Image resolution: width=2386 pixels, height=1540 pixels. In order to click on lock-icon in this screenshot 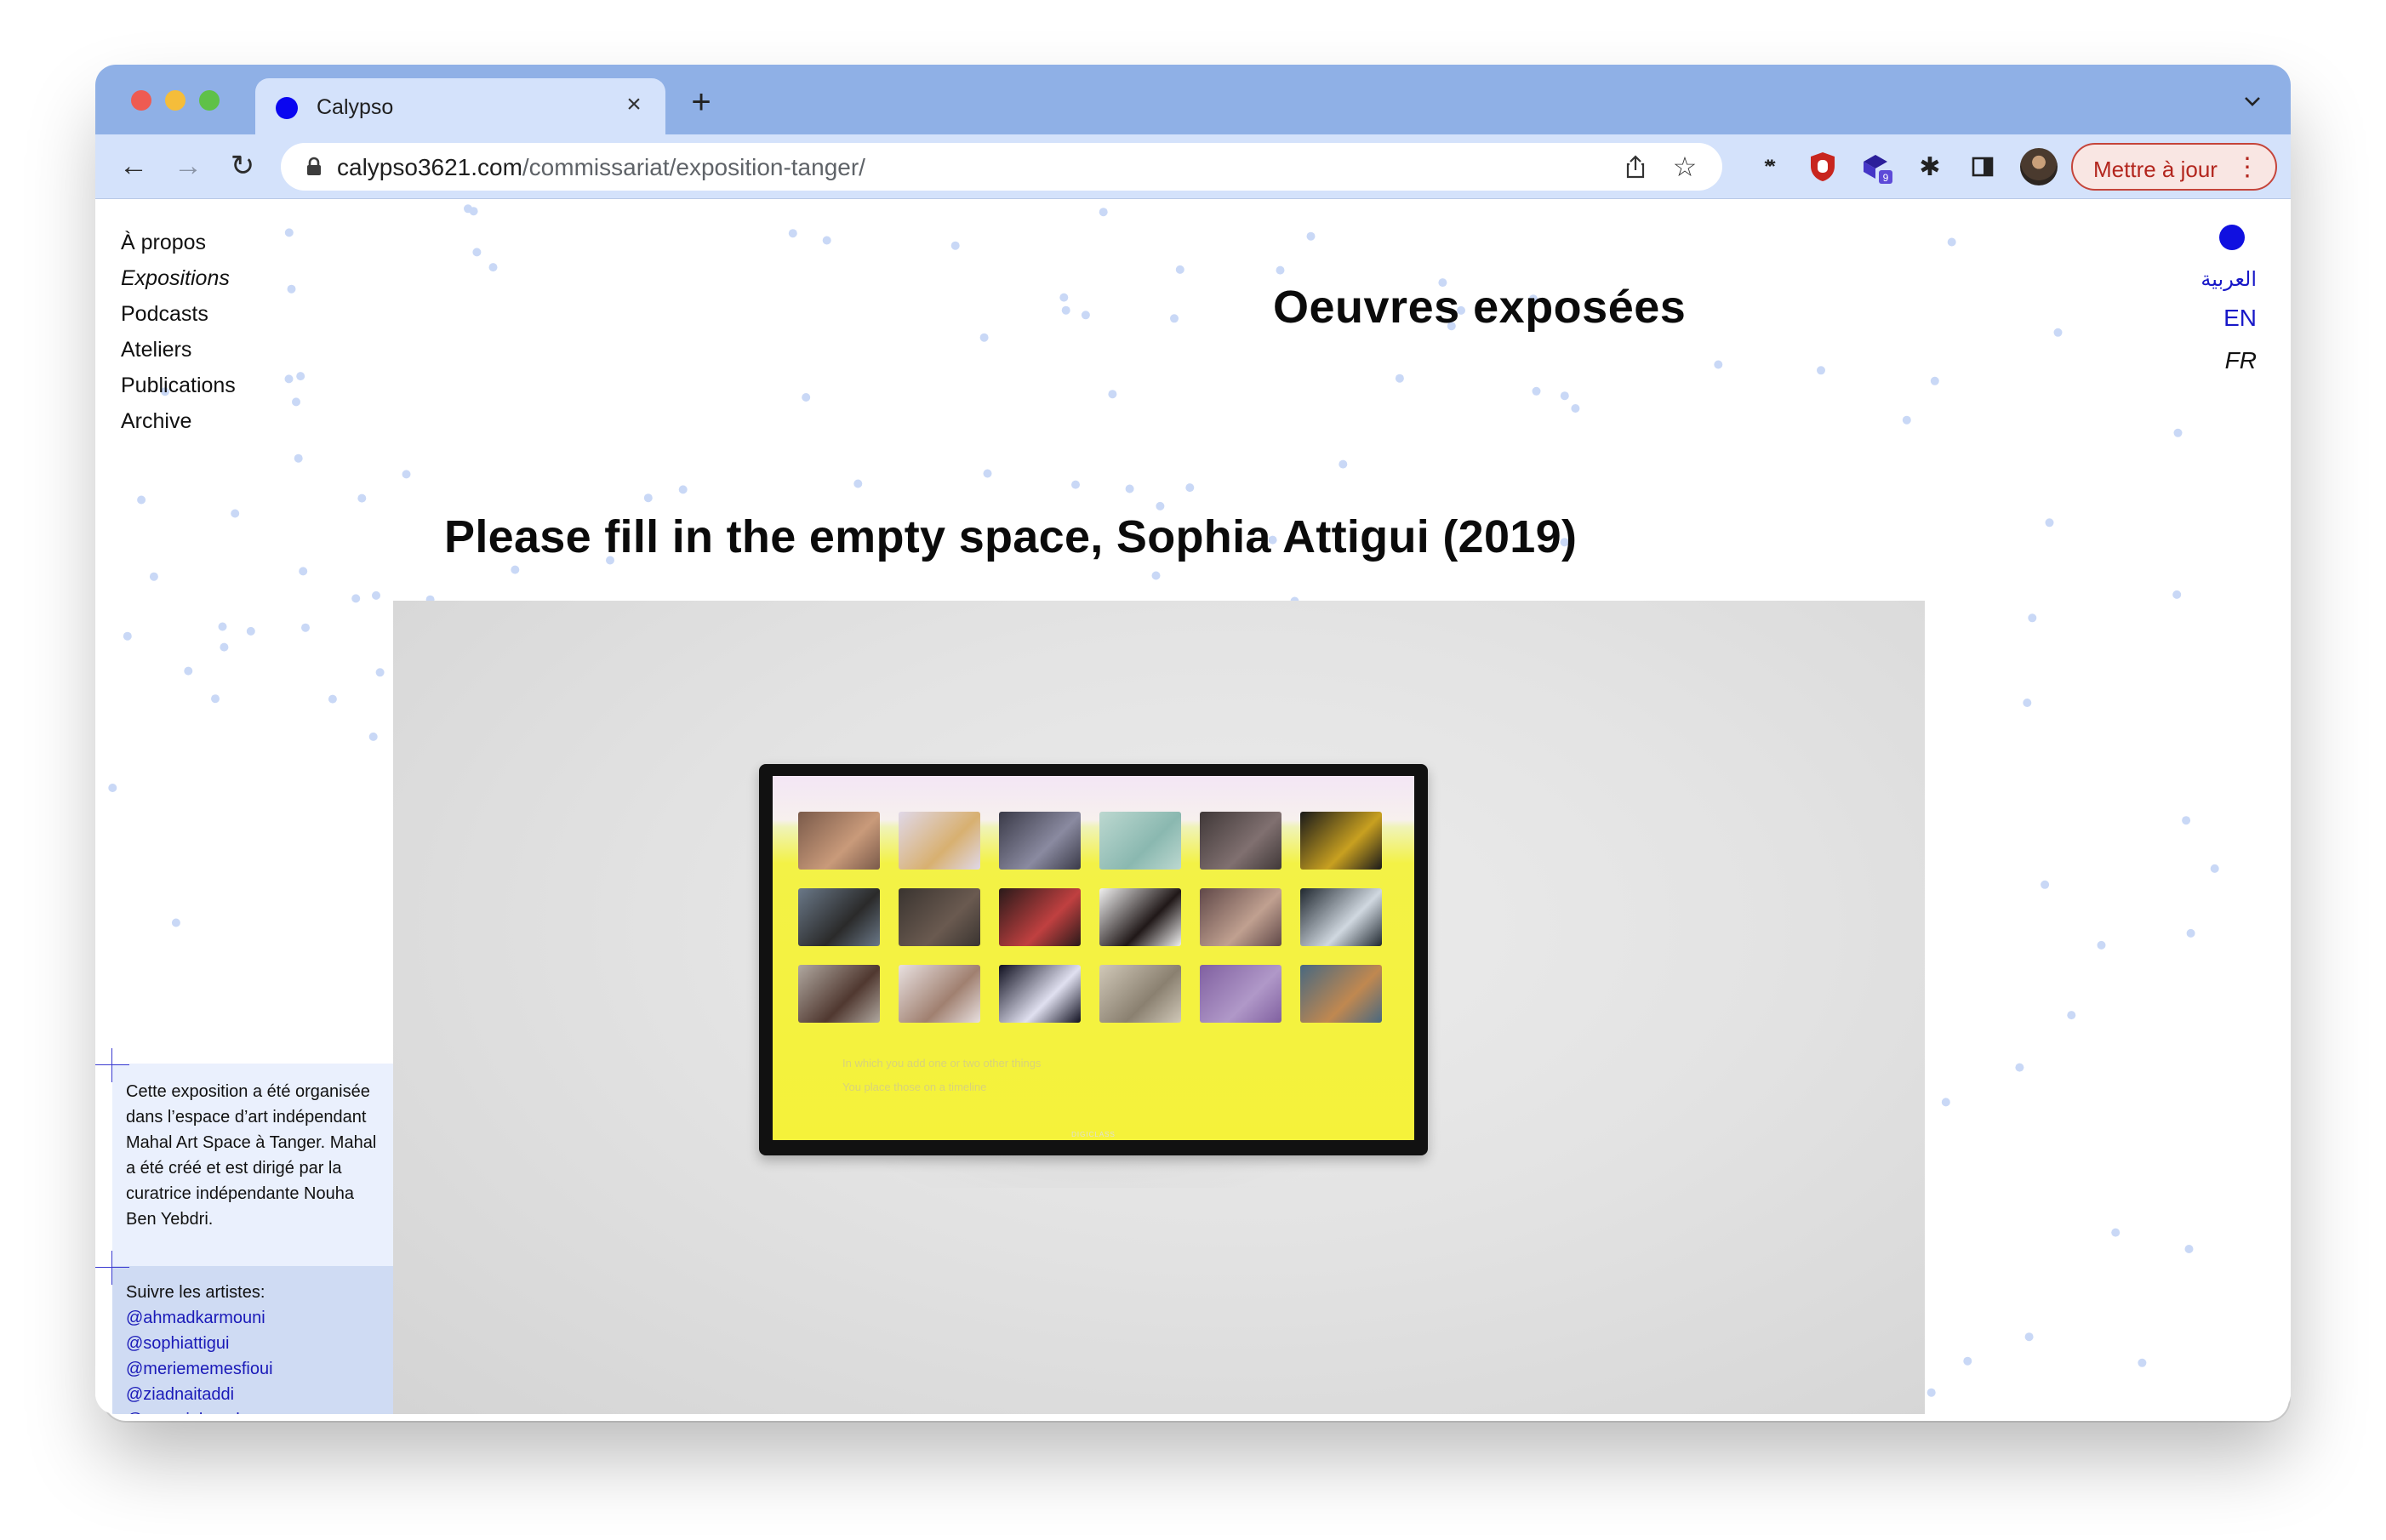, I will do `click(314, 166)`.